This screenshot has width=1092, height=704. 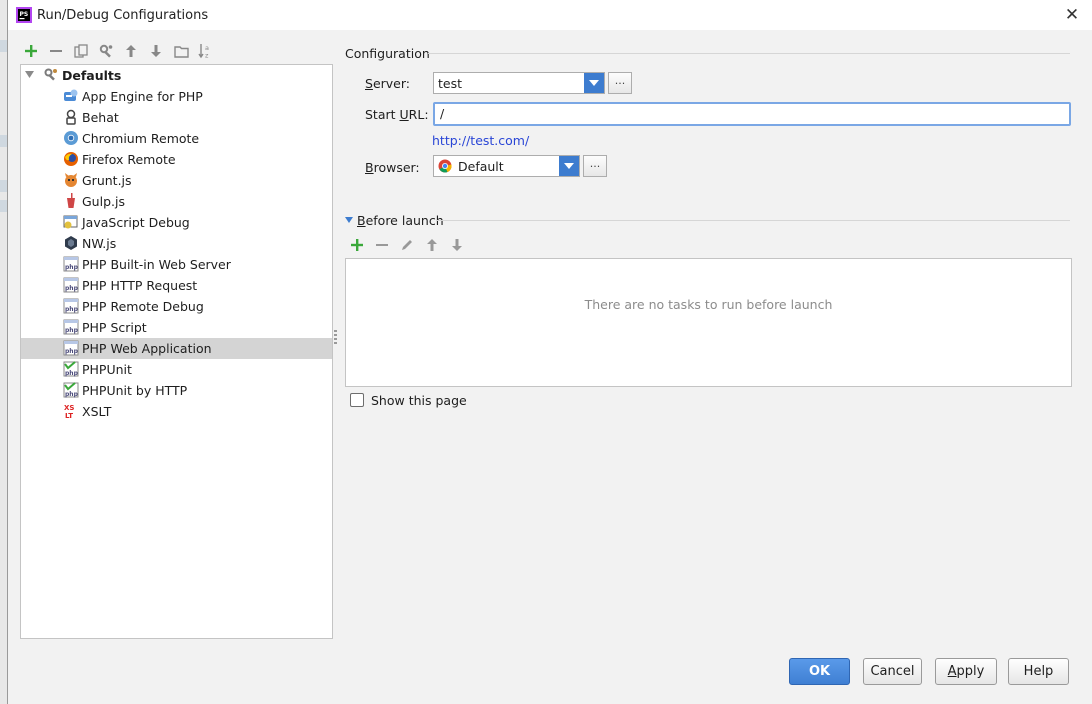 I want to click on tree-item-label: PHP Remote Debug, so click(x=143, y=306).